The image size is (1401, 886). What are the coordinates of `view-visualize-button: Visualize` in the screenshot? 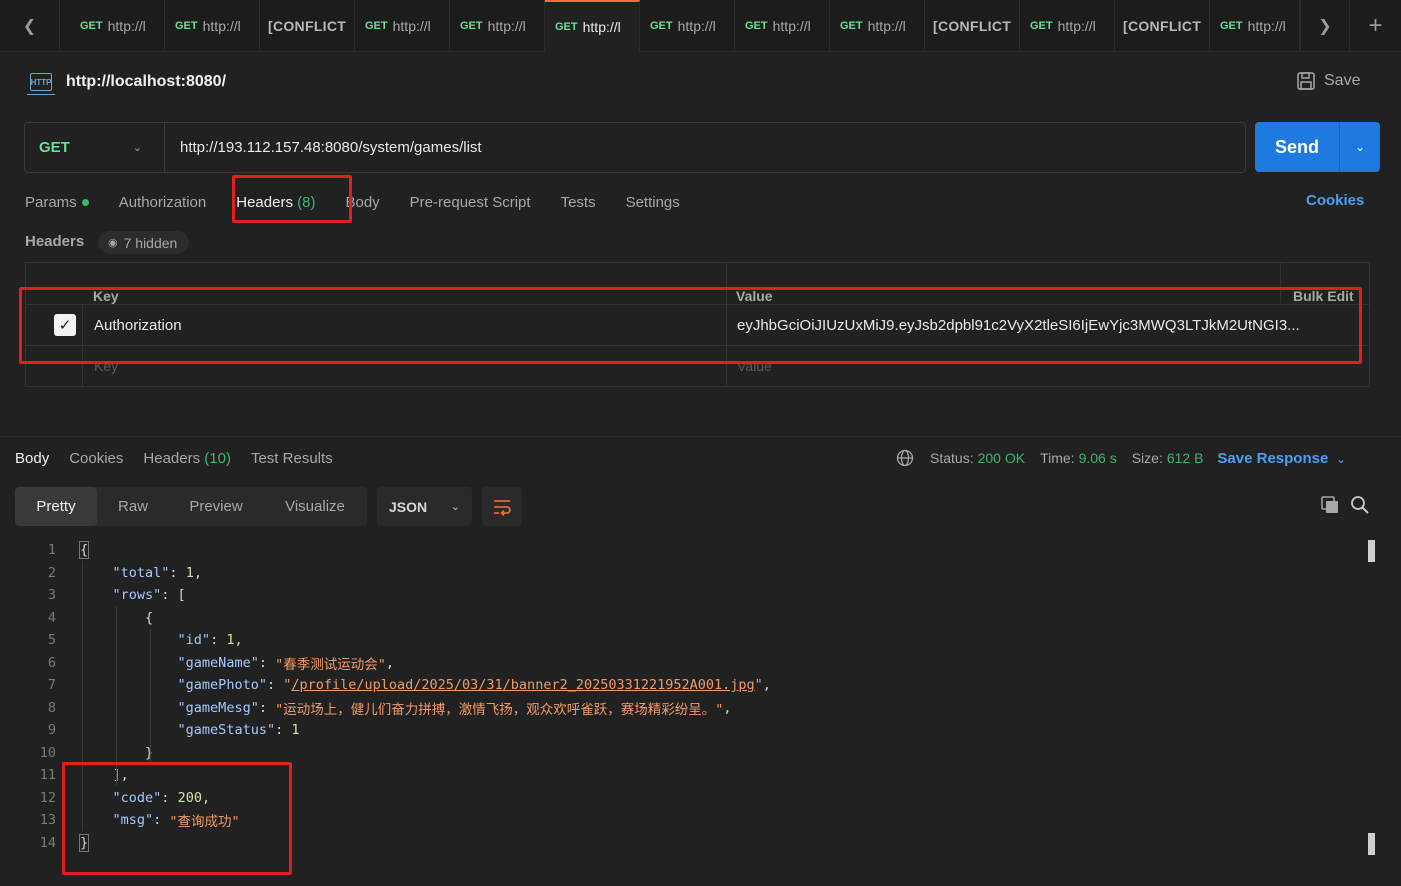 It's located at (315, 506).